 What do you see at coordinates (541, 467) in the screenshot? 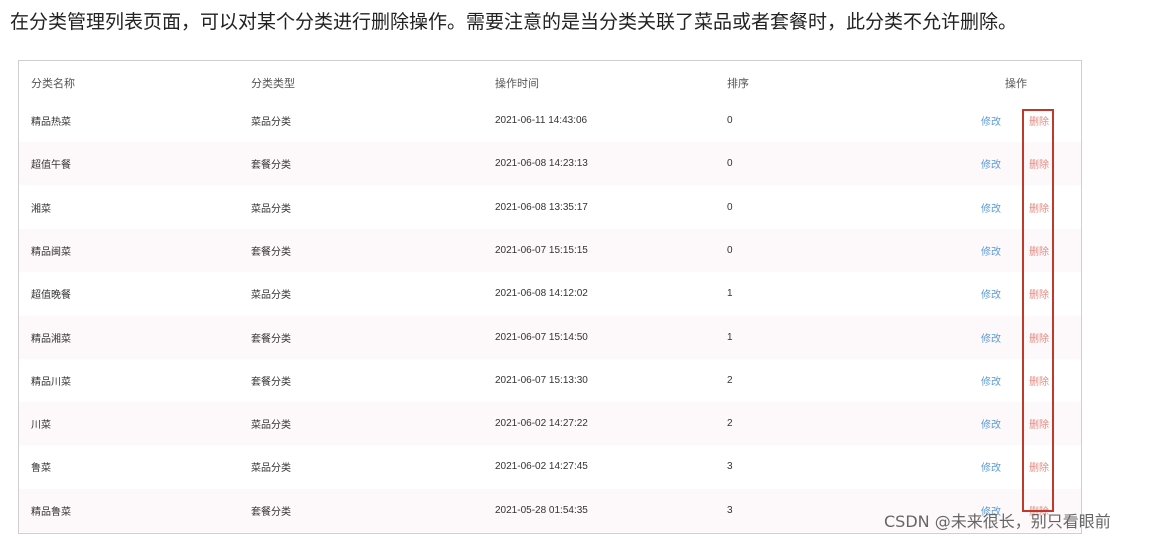
I see `operation-time-cell: 2021-06-02 14:27:45` at bounding box center [541, 467].